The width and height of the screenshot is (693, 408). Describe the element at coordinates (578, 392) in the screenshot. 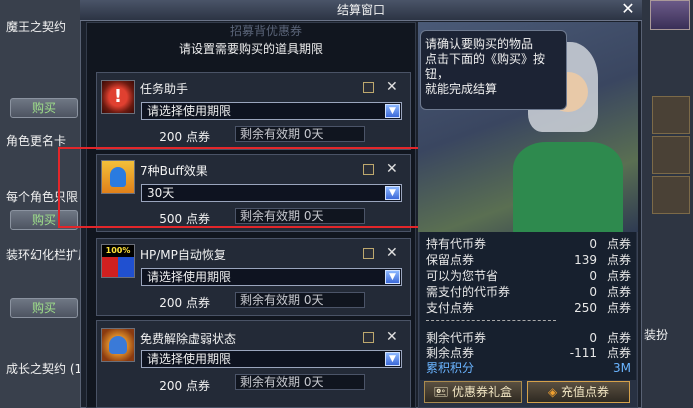

I see `recharge-button: ◈ 充值点券` at that location.